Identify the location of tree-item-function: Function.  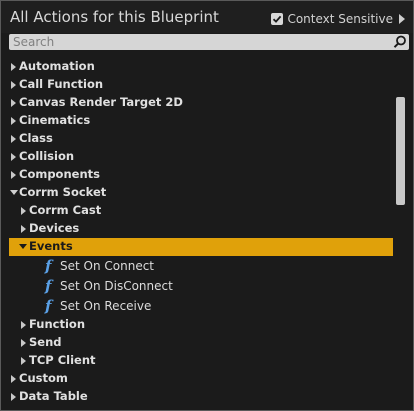
(201, 325).